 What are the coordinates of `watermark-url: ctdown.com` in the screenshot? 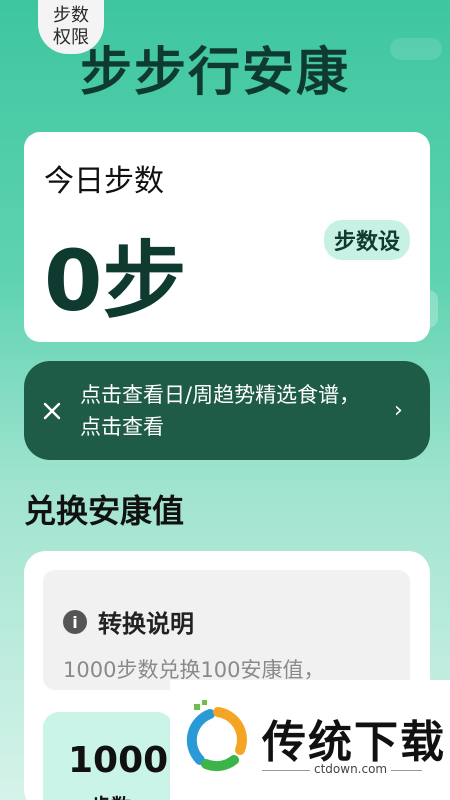 It's located at (351, 769).